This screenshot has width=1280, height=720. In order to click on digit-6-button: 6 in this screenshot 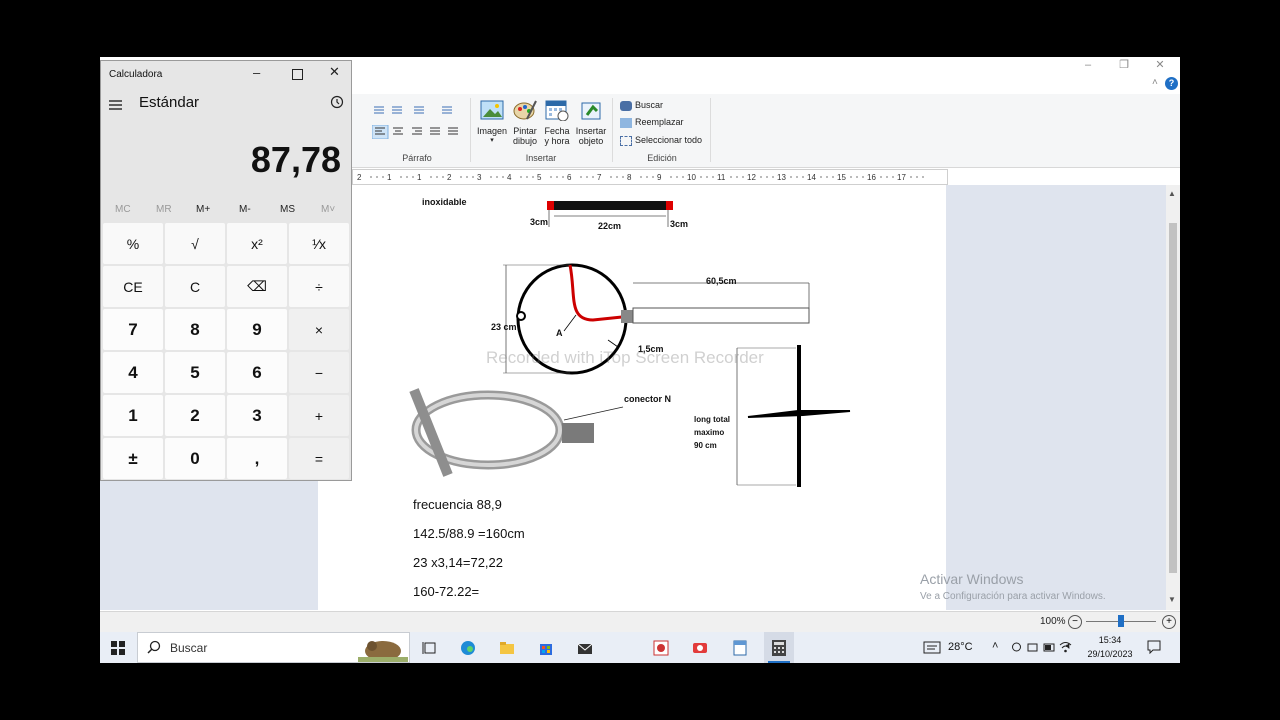, I will do `click(257, 372)`.